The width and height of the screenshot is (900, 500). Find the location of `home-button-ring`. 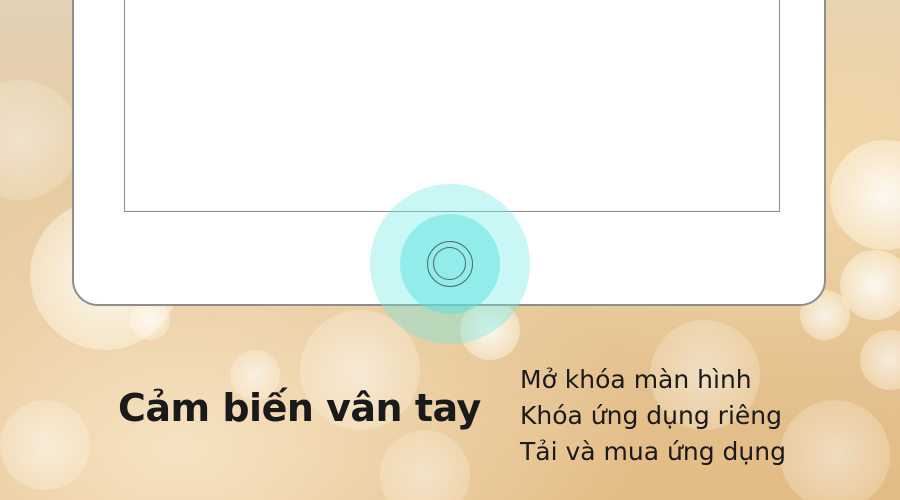

home-button-ring is located at coordinates (449, 263).